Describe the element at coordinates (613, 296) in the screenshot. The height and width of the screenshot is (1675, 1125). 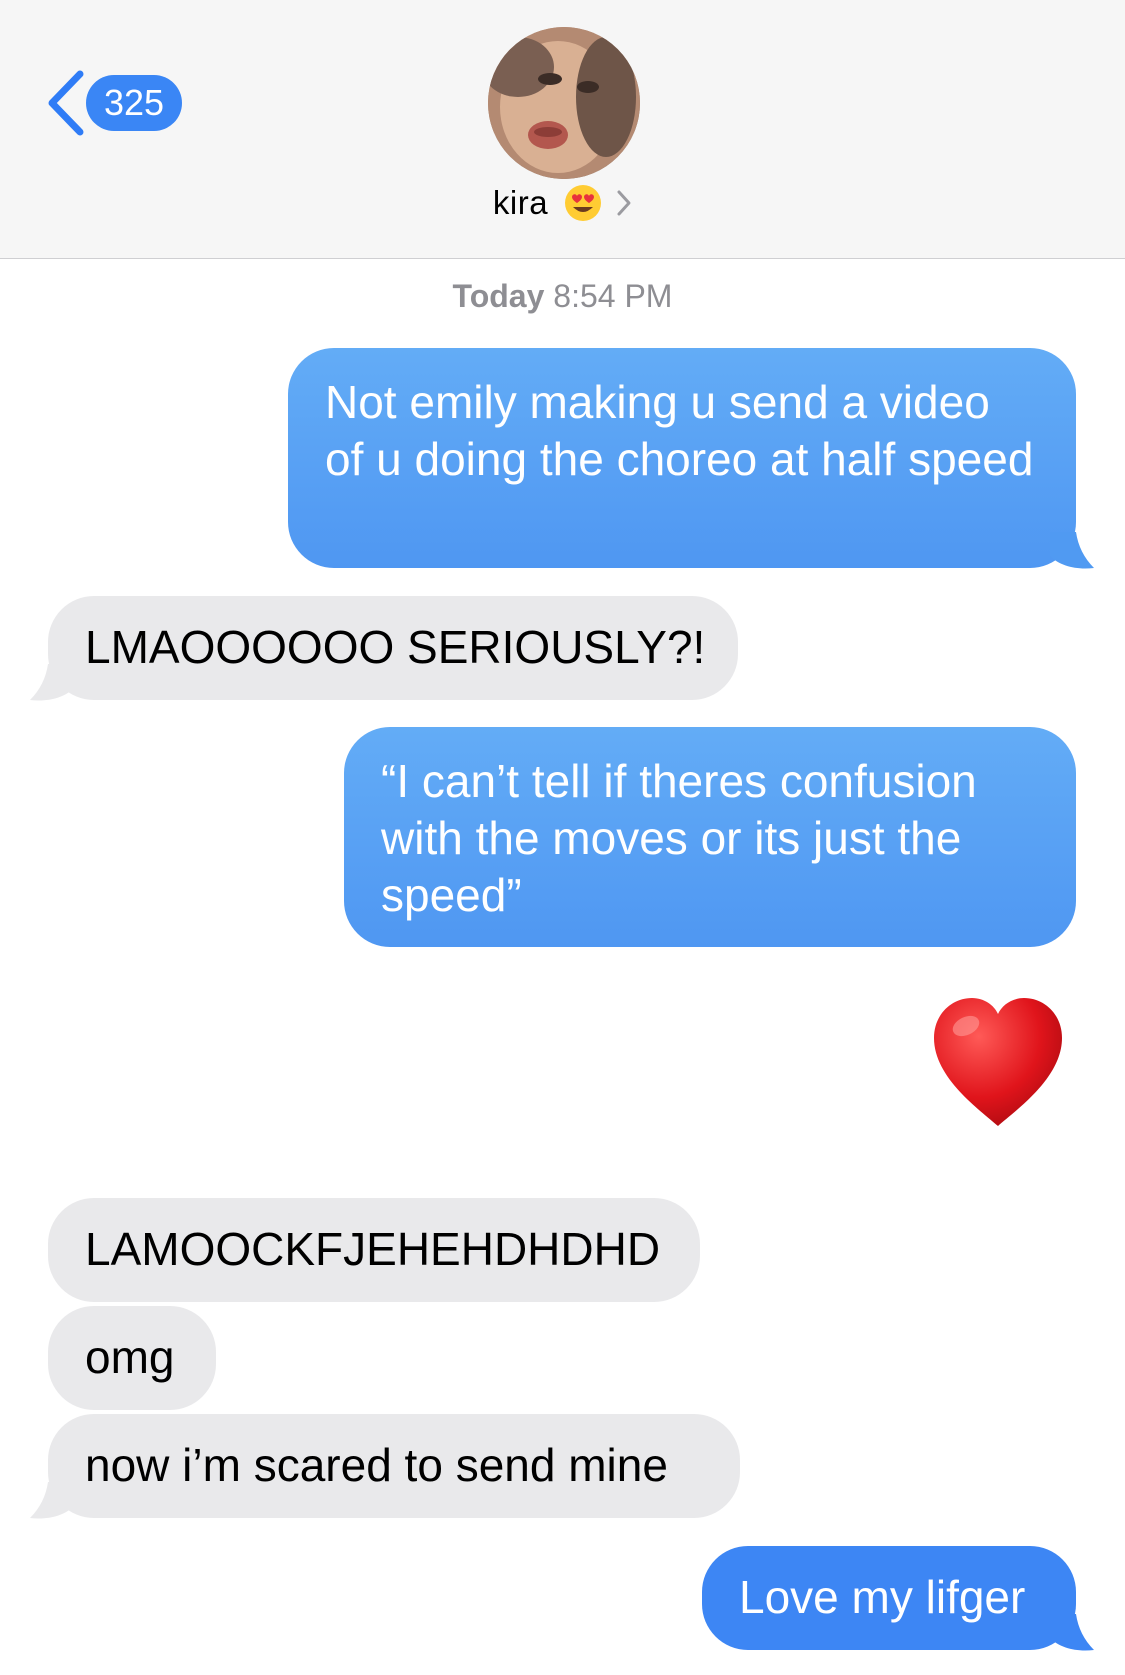
I see `timestamp-time: 8:54 PM` at that location.